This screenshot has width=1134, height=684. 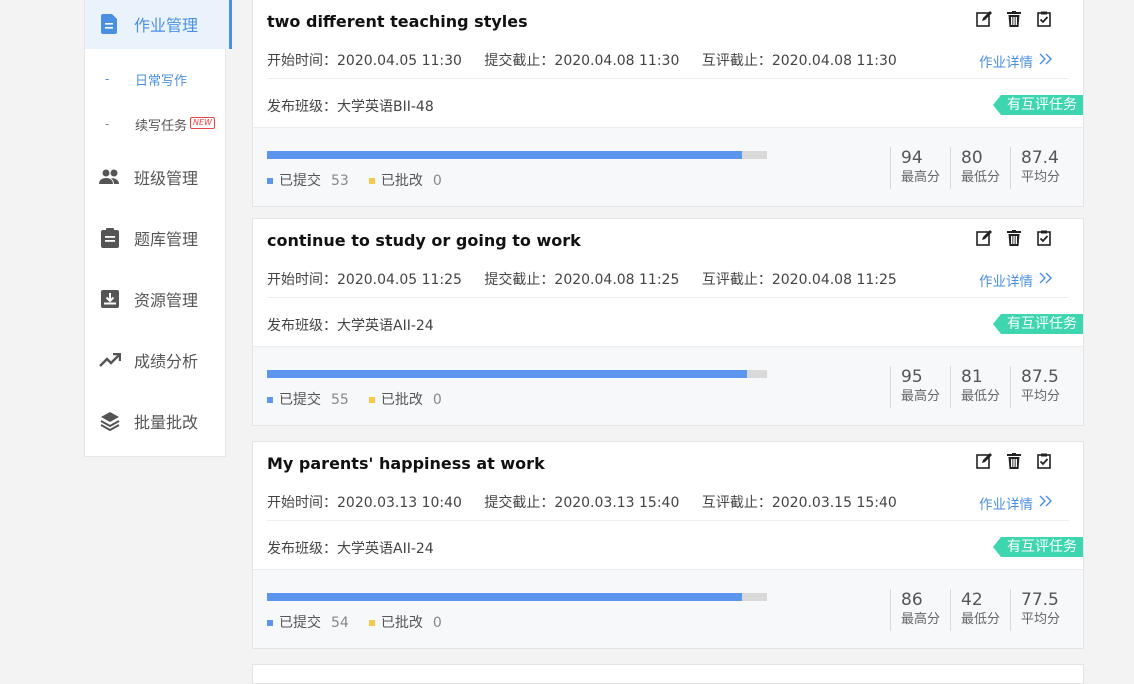 I want to click on submitted-stat: 已提交 54, so click(x=308, y=622).